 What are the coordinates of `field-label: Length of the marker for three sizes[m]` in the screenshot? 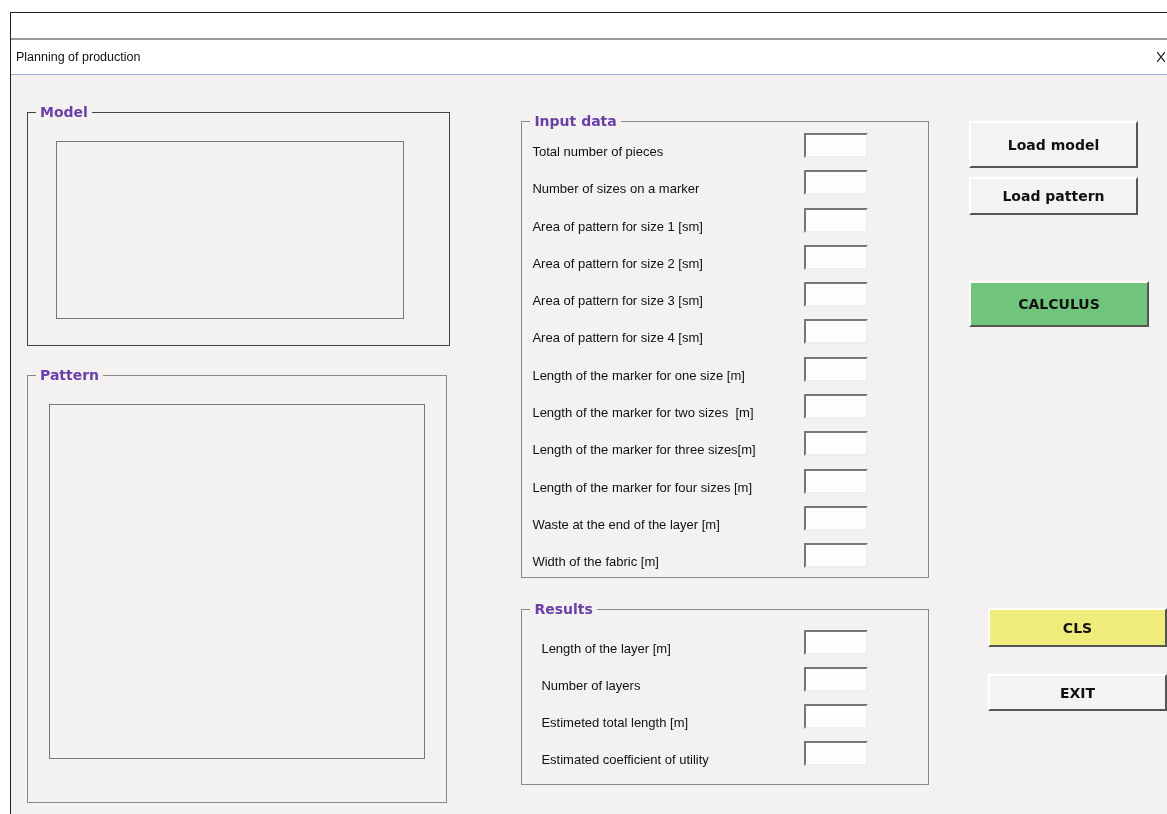 It's located at (644, 450).